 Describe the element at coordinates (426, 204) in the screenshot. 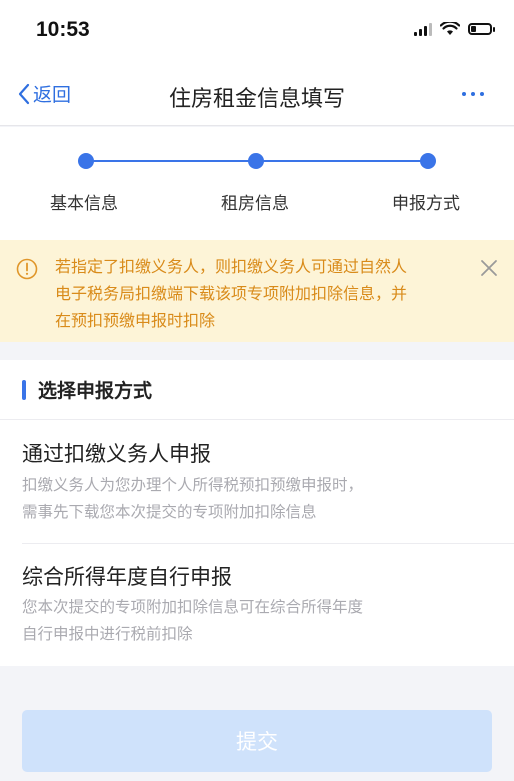

I see `step-label-3: 申报方式` at that location.